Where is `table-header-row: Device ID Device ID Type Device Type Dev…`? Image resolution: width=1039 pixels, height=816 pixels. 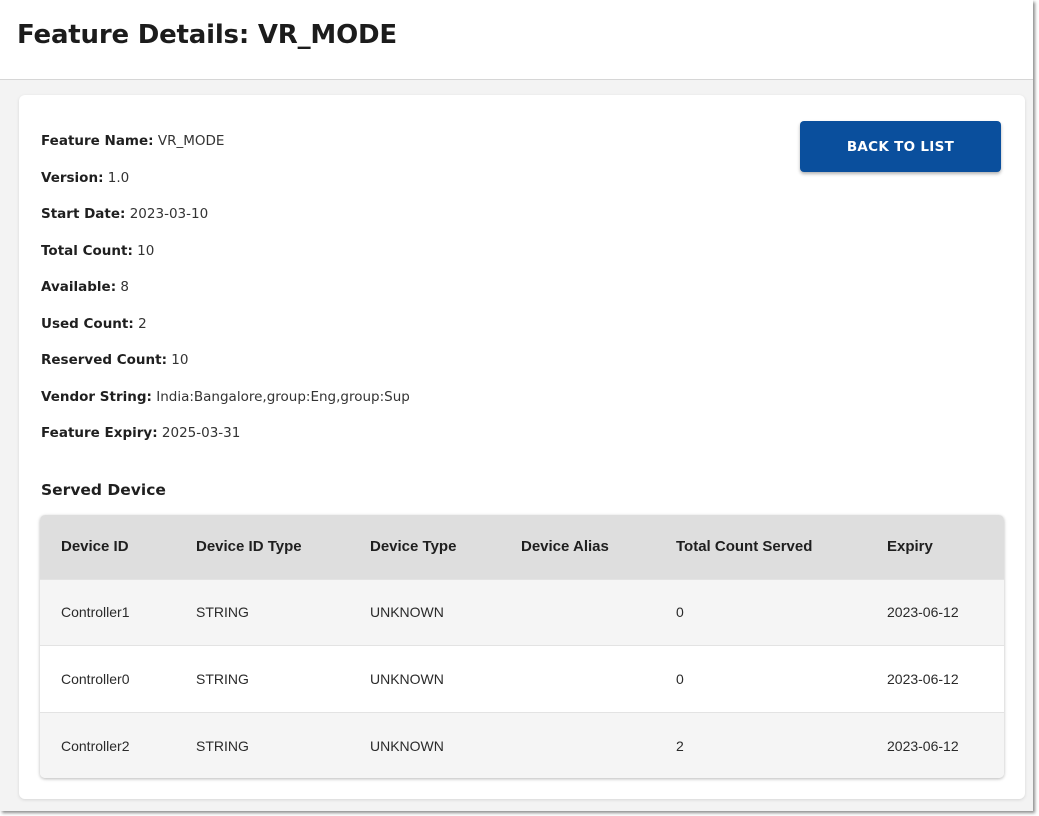
table-header-row: Device ID Device ID Type Device Type Dev… is located at coordinates (522, 547).